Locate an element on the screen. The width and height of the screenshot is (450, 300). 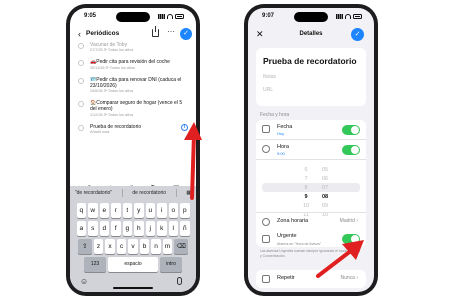
key-t: t is located at coordinates (127, 210).